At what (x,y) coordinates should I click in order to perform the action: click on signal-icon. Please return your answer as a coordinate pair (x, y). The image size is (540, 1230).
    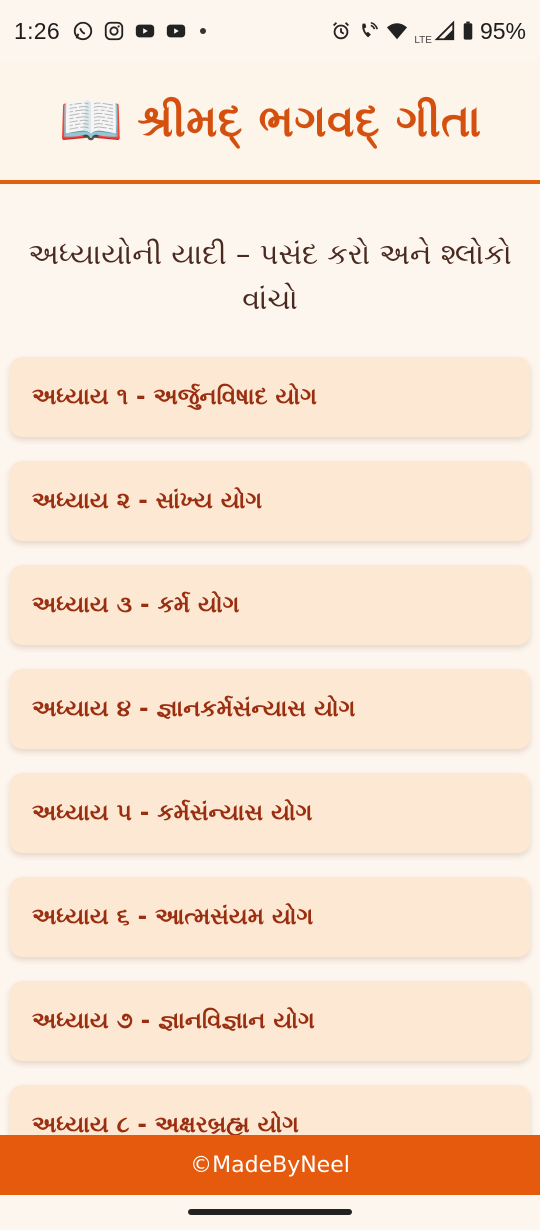
    Looking at the image, I should click on (444, 30).